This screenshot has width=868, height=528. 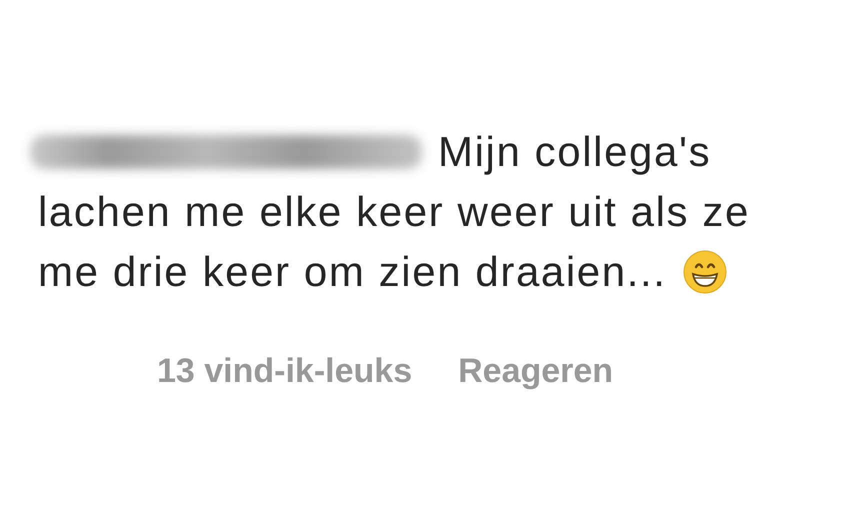 What do you see at coordinates (704, 272) in the screenshot?
I see `smiley-icon` at bounding box center [704, 272].